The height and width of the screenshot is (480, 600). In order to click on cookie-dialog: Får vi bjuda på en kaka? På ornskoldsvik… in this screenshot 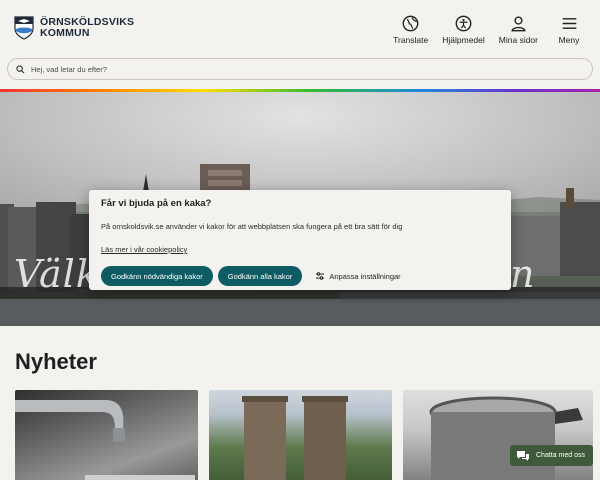, I will do `click(300, 240)`.